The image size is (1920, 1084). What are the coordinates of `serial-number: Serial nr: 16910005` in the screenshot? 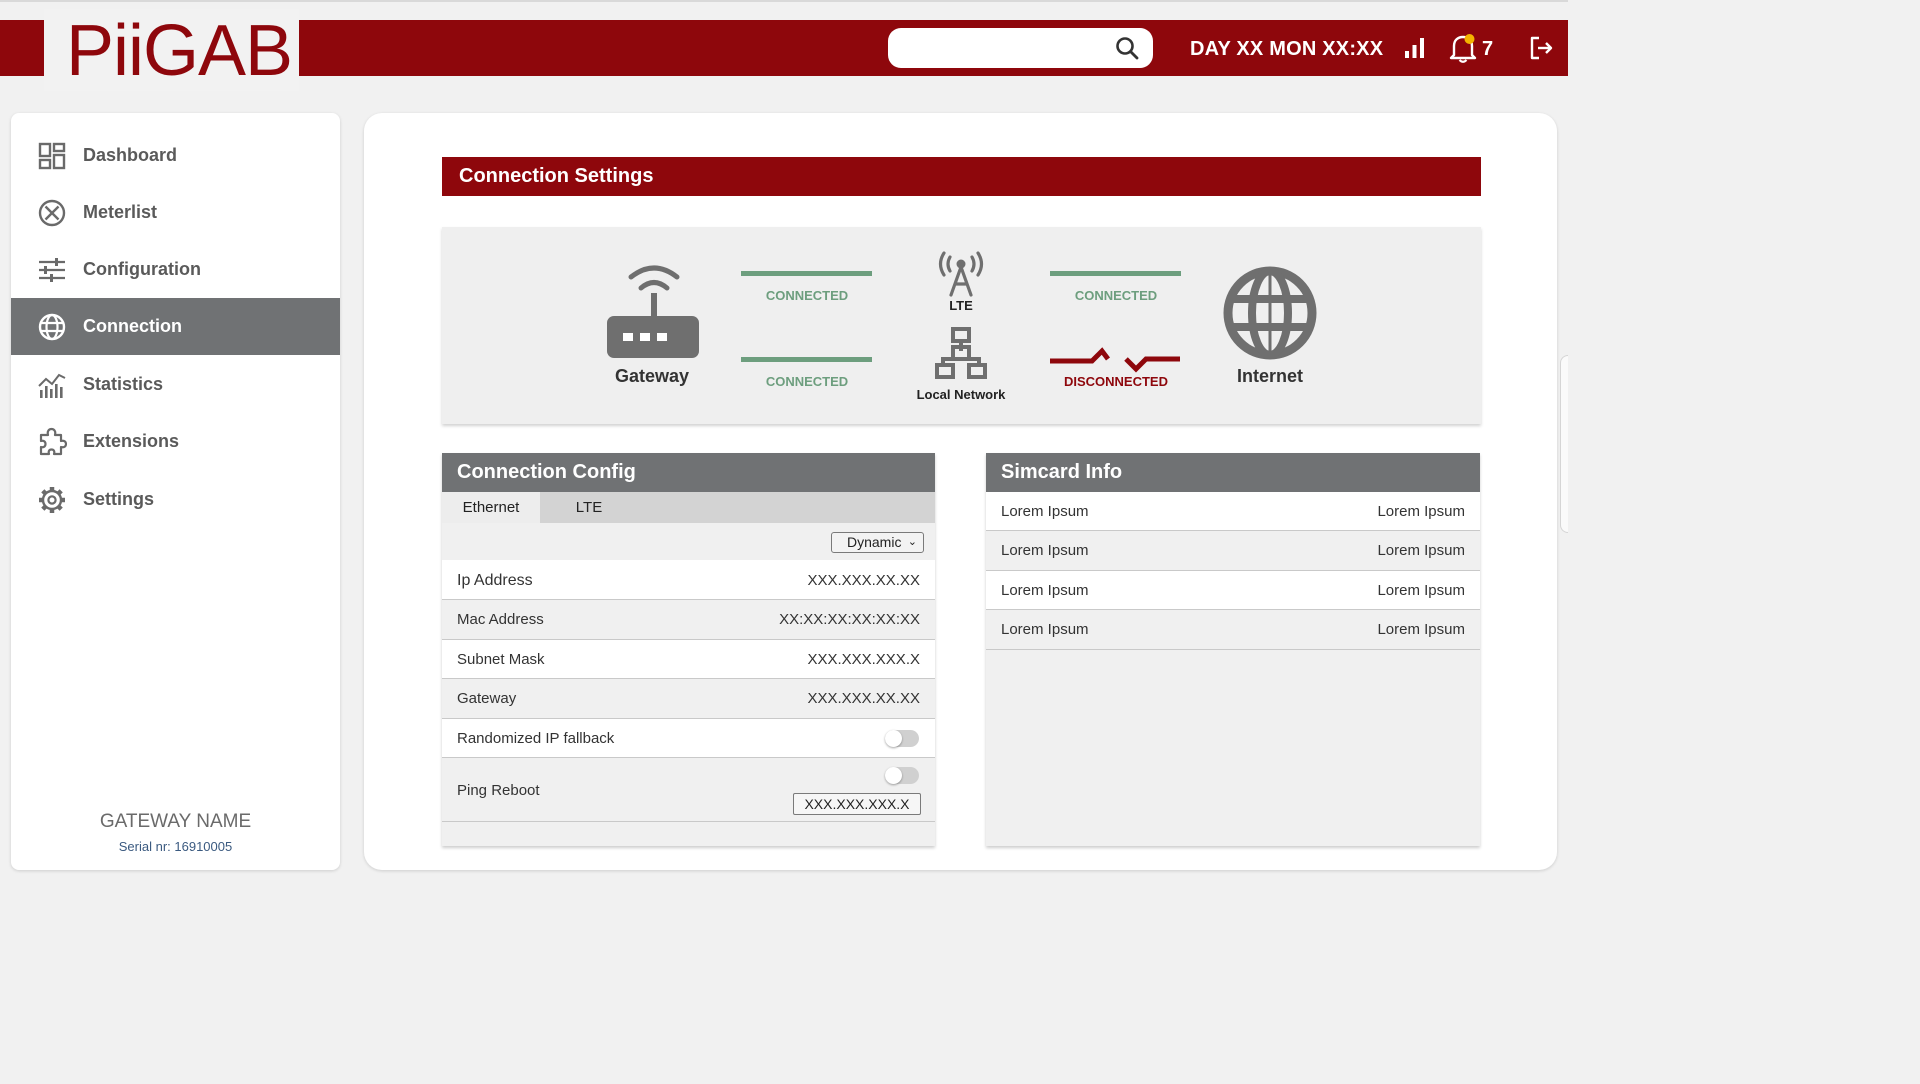 It's located at (175, 846).